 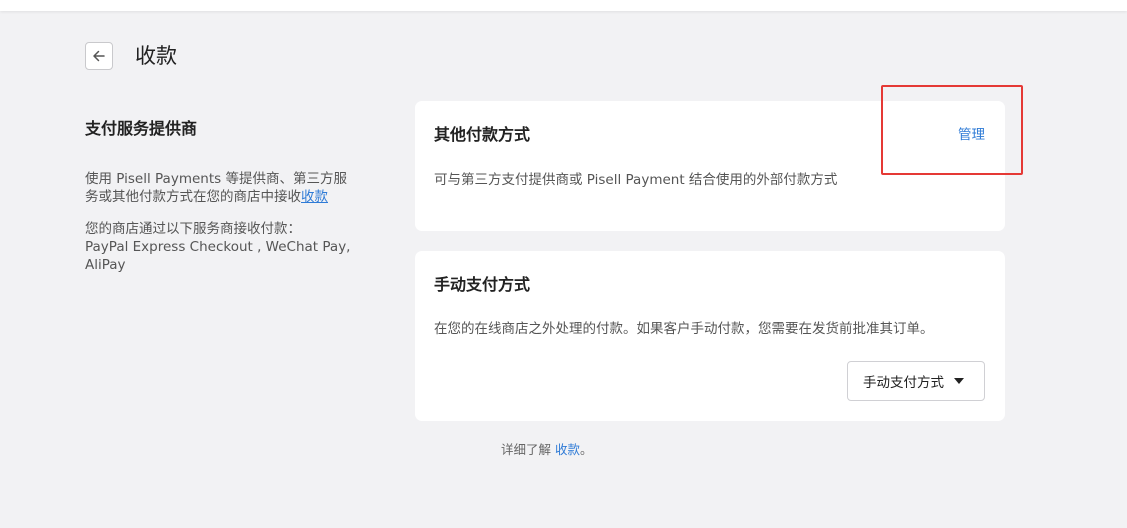 What do you see at coordinates (684, 329) in the screenshot?
I see `card-description: 在您的在线商店之外处理的付款。如果客户手动付款，您需要在发货前批准其订单。` at bounding box center [684, 329].